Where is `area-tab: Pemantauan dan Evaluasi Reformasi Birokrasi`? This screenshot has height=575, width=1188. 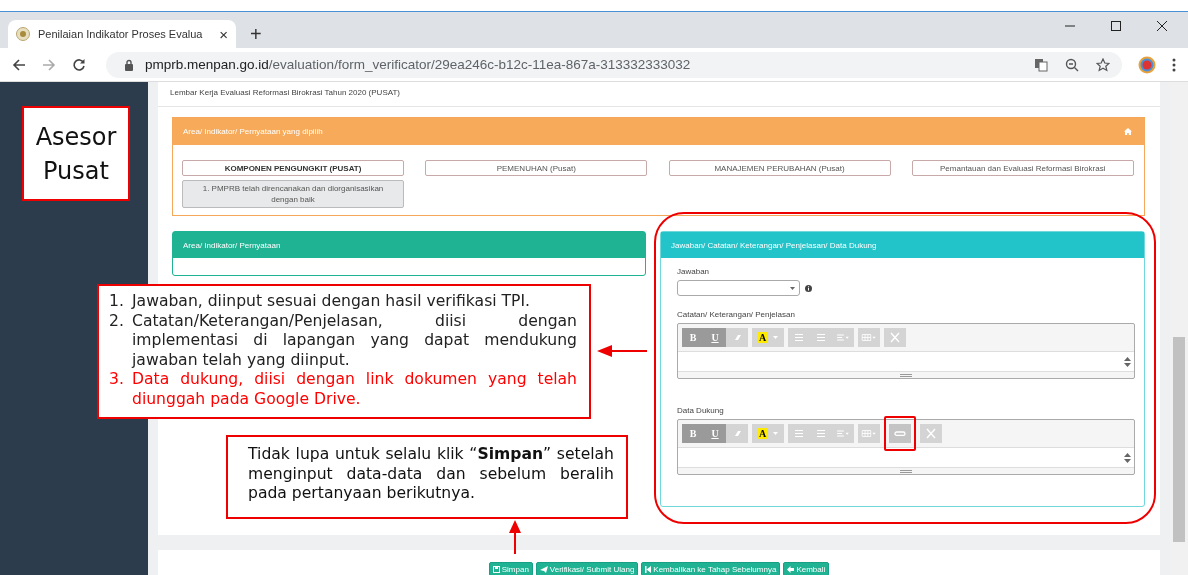
area-tab: Pemantauan dan Evaluasi Reformasi Birokrasi is located at coordinates (1022, 168).